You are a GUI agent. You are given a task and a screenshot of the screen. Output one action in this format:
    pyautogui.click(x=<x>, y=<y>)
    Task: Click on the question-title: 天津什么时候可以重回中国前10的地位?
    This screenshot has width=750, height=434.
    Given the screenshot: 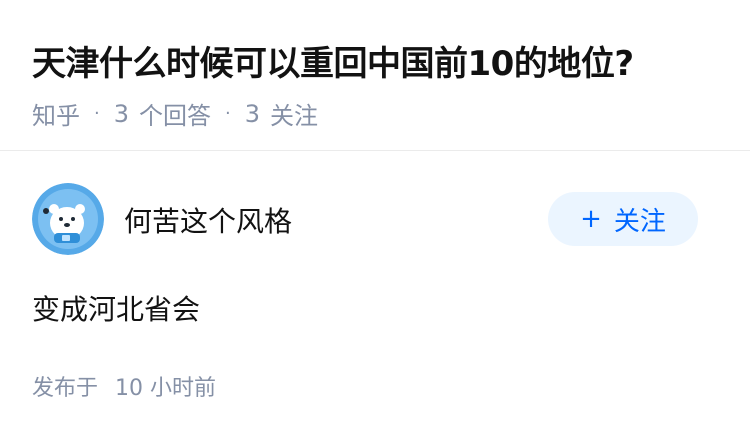 What is the action you would take?
    pyautogui.click(x=333, y=60)
    